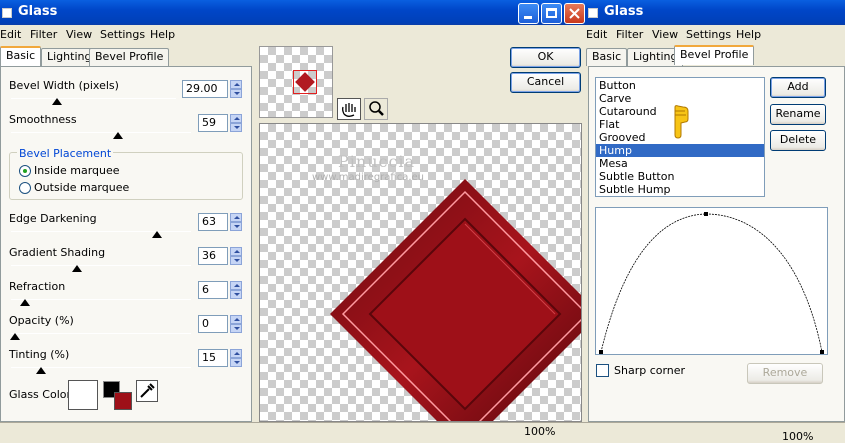 This screenshot has width=845, height=443. I want to click on tinting-spinner, so click(236, 358).